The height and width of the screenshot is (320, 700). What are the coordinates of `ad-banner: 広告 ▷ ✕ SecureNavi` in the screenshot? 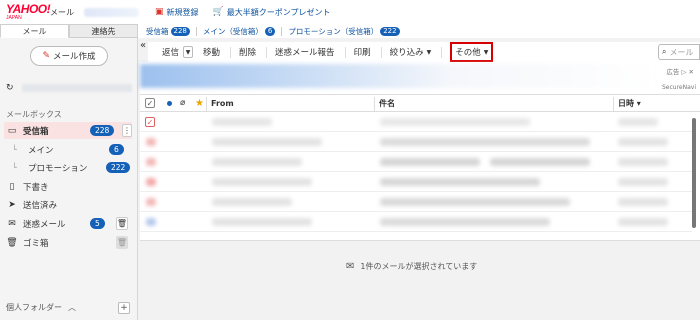 It's located at (420, 78).